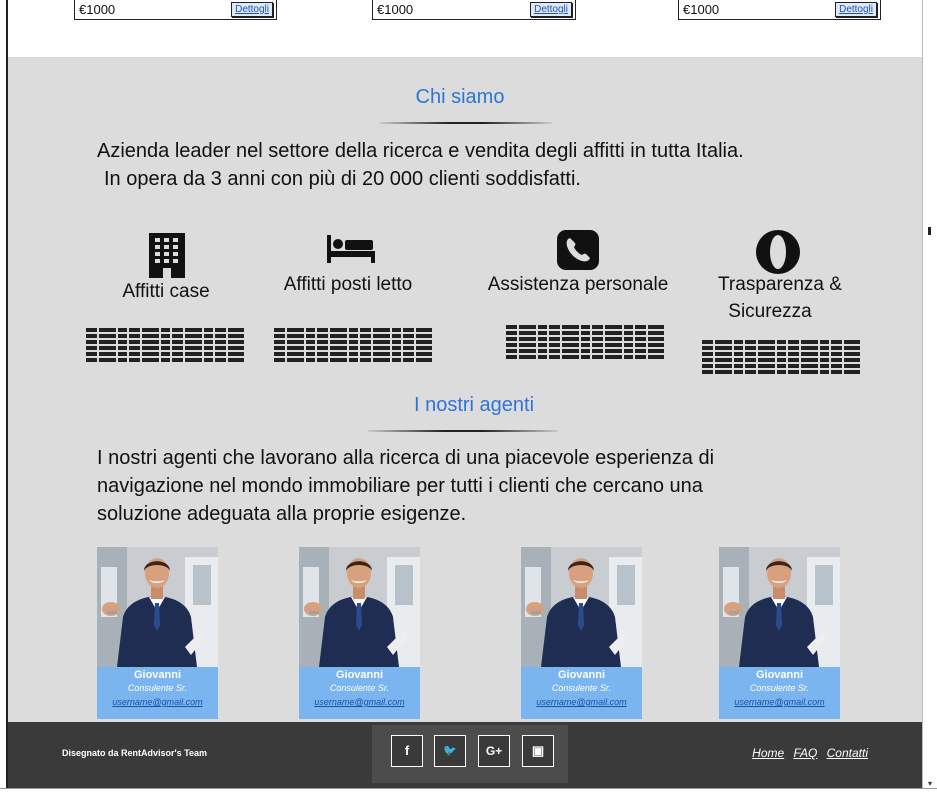 The width and height of the screenshot is (937, 795). I want to click on feature-label: Affitti posti letto, so click(348, 284).